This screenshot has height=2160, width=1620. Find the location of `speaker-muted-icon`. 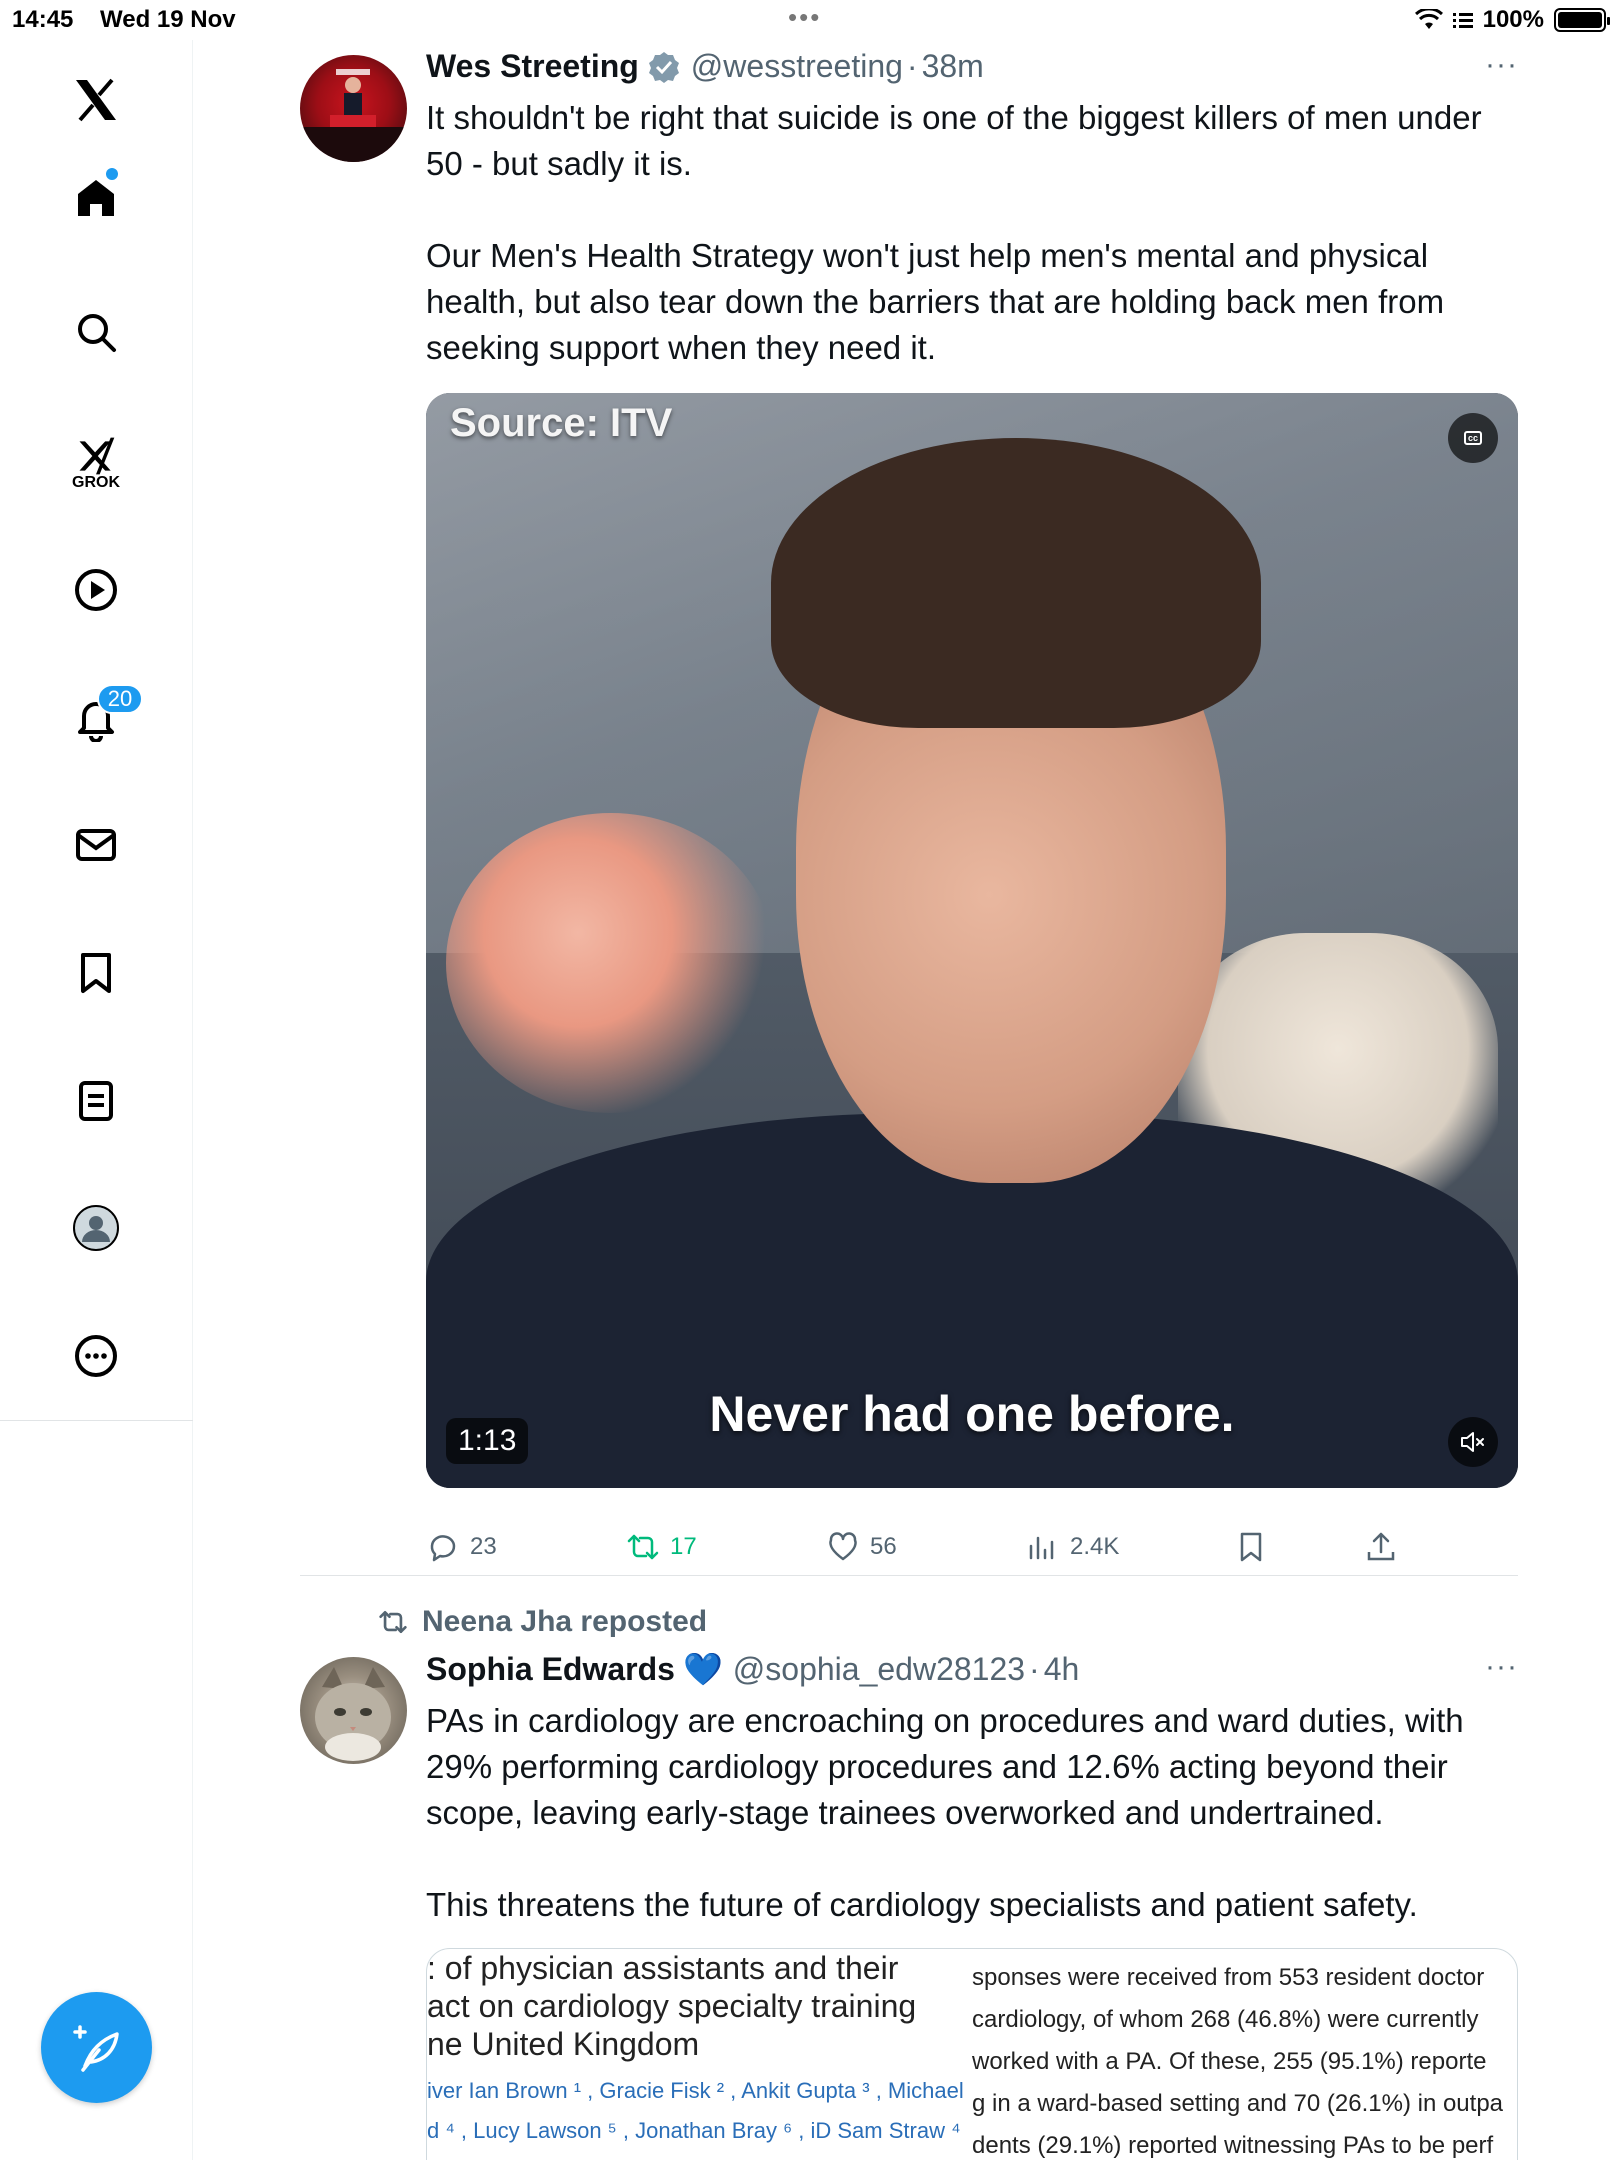

speaker-muted-icon is located at coordinates (1472, 1442).